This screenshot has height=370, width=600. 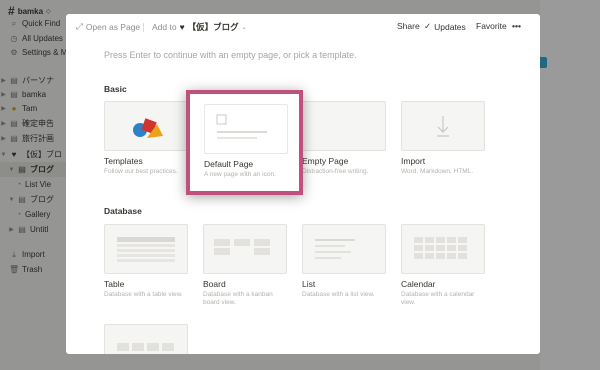 I want to click on card-name: Import, so click(x=413, y=161).